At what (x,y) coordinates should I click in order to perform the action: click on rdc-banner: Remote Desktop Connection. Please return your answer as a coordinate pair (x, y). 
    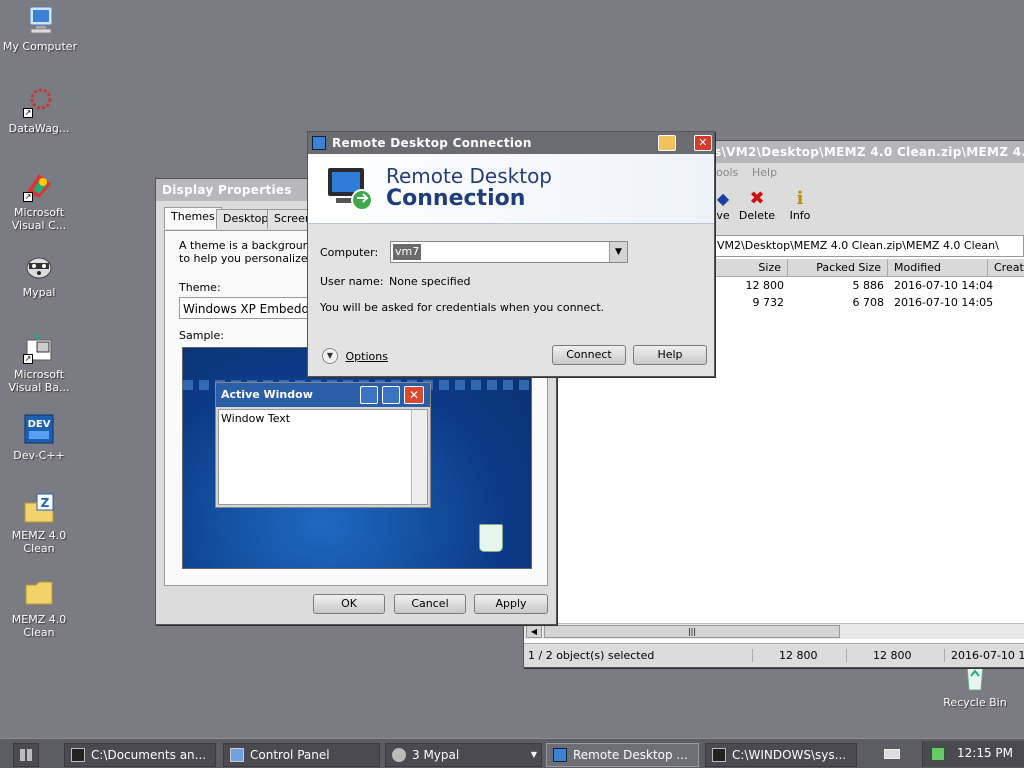
    Looking at the image, I should click on (511, 189).